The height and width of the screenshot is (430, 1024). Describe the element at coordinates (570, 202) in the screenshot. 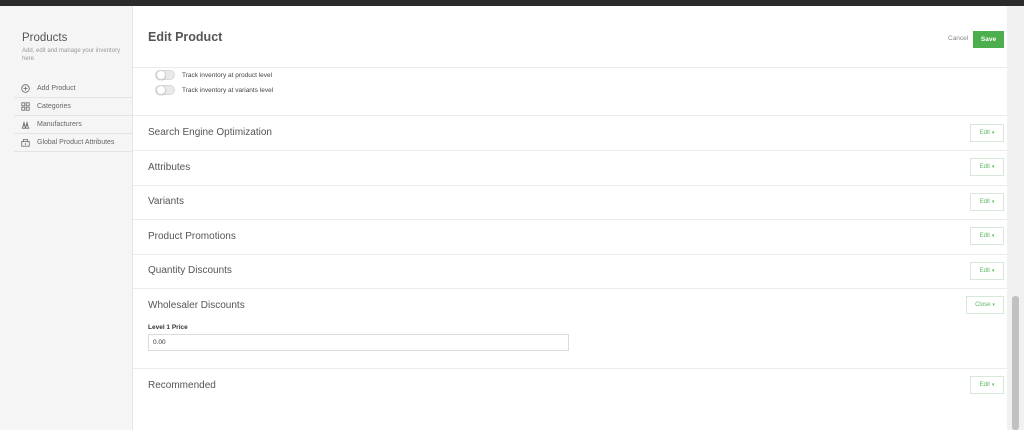

I see `section-variants: Variants Edit ▾` at that location.